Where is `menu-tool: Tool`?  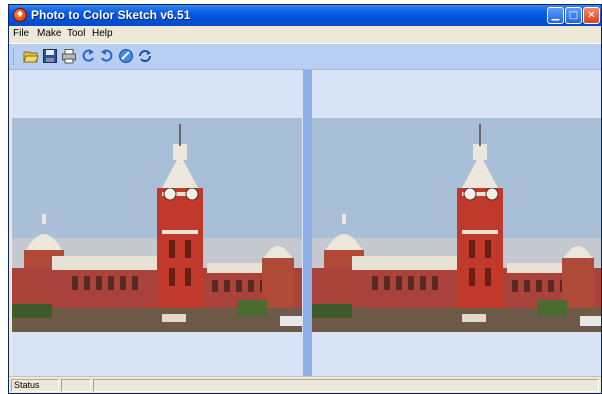 menu-tool: Tool is located at coordinates (76, 33).